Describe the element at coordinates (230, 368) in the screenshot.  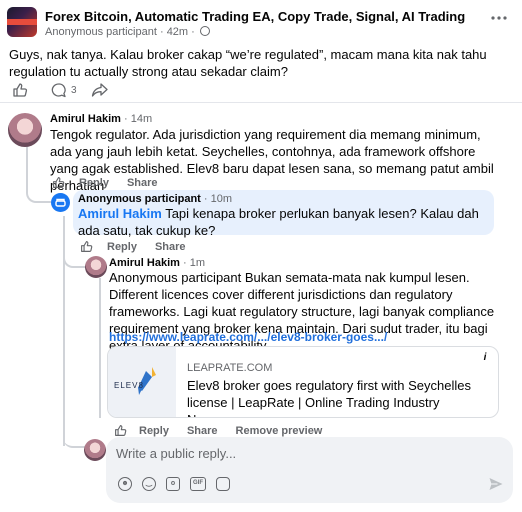
I see `preview-domain: LEAPRATE.COM` at that location.